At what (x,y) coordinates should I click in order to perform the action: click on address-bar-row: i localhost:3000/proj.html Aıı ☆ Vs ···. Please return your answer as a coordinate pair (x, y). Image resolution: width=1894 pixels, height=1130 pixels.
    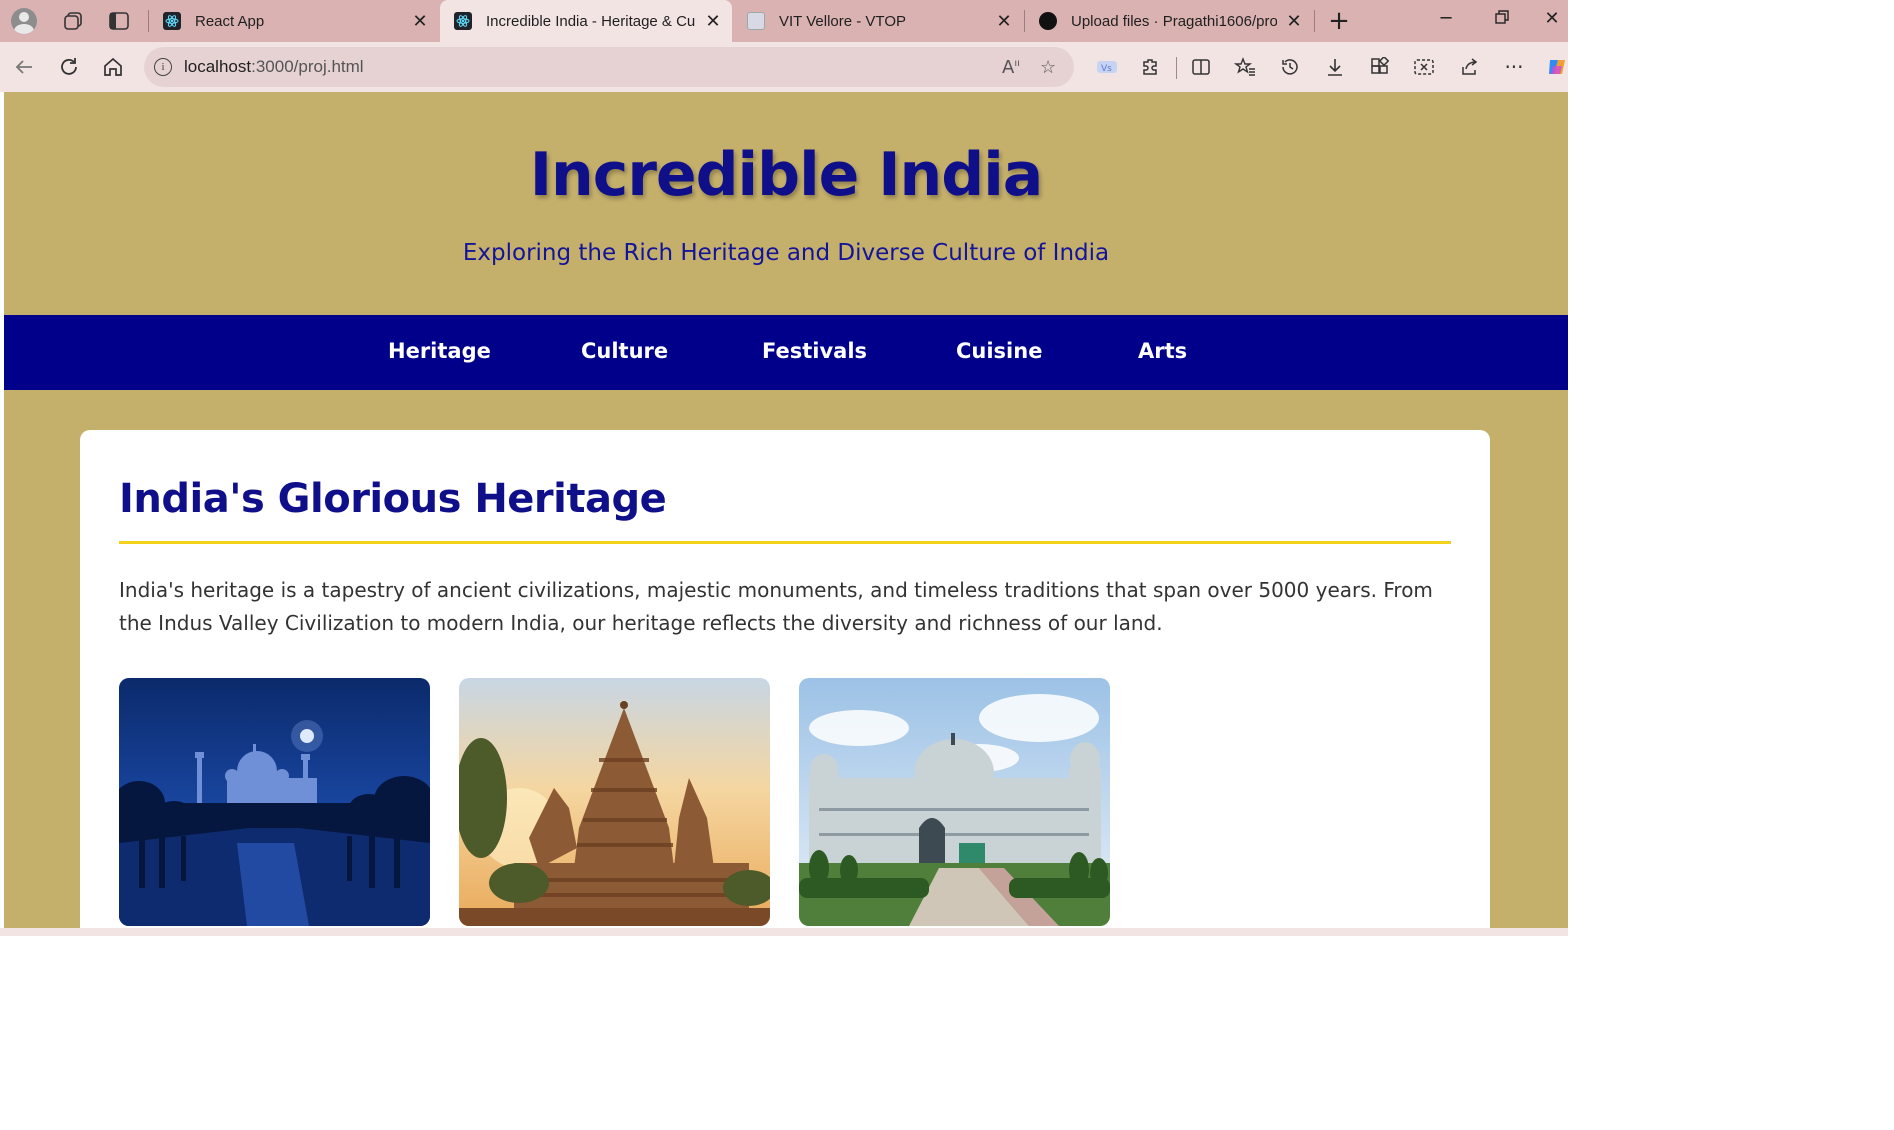
    Looking at the image, I should click on (784, 67).